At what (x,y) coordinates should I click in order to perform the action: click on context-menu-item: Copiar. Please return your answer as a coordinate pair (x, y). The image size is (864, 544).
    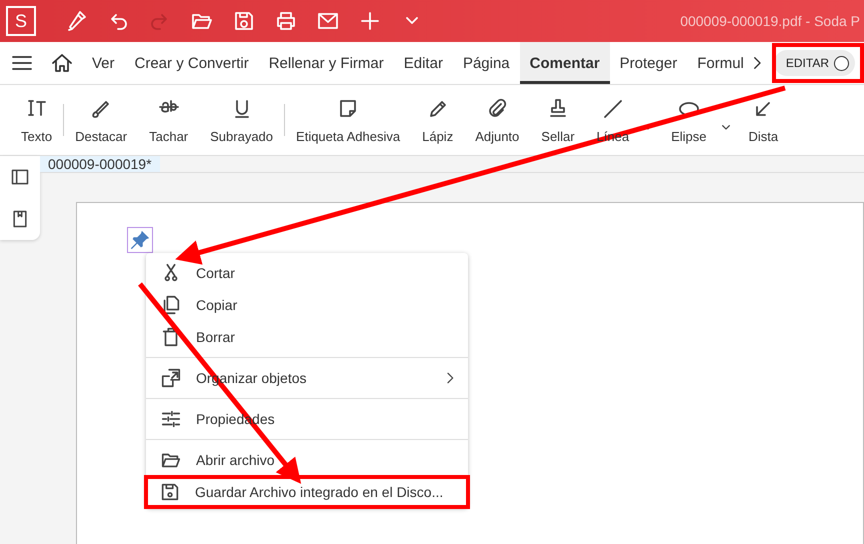
    Looking at the image, I should click on (307, 305).